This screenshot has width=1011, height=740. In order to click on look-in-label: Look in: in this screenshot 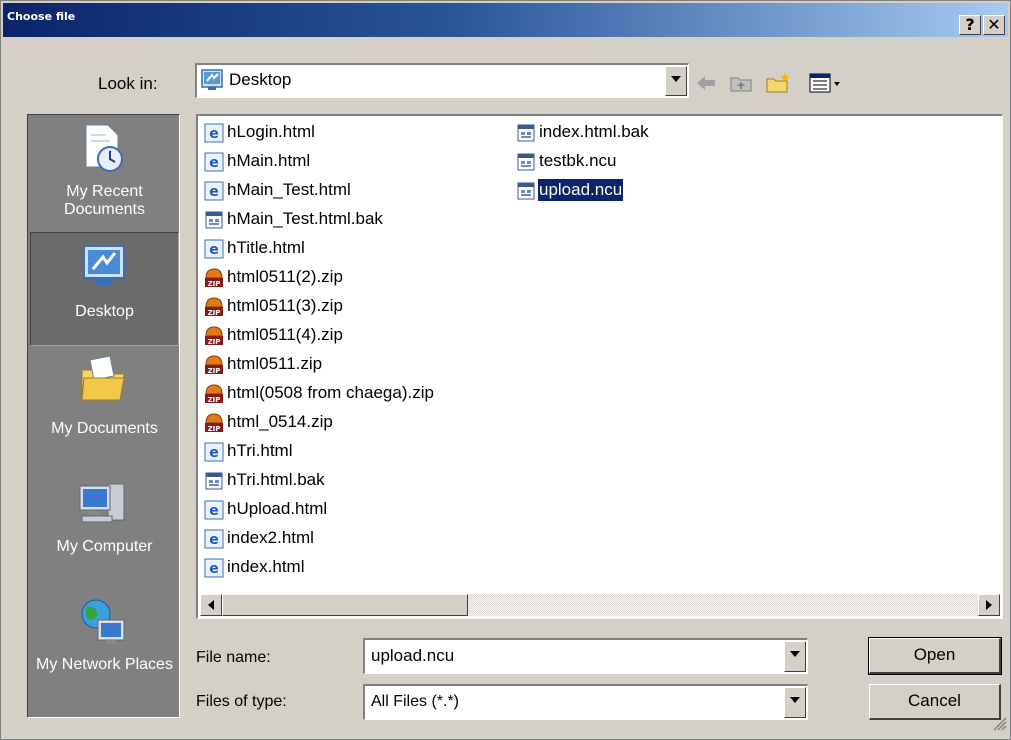, I will do `click(128, 83)`.